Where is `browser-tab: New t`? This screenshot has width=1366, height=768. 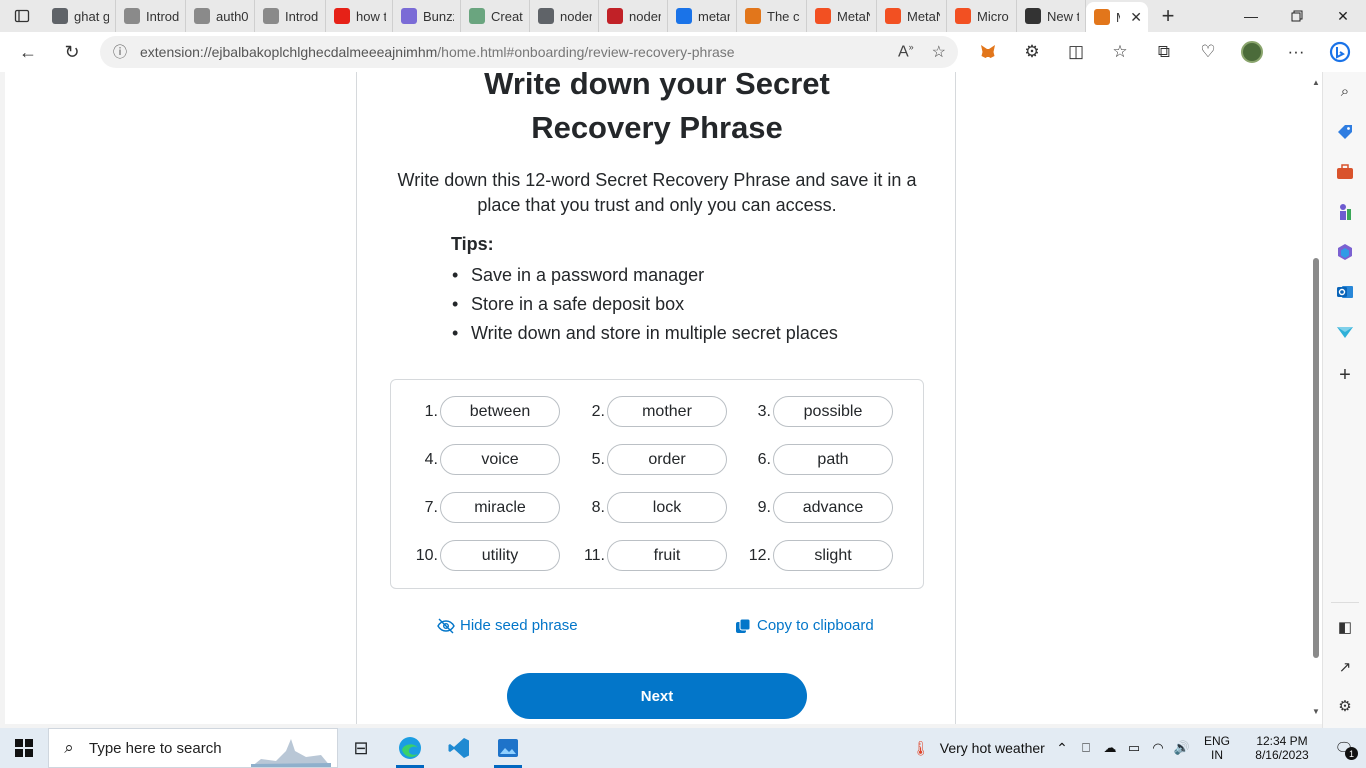
browser-tab: New t is located at coordinates (1051, 16).